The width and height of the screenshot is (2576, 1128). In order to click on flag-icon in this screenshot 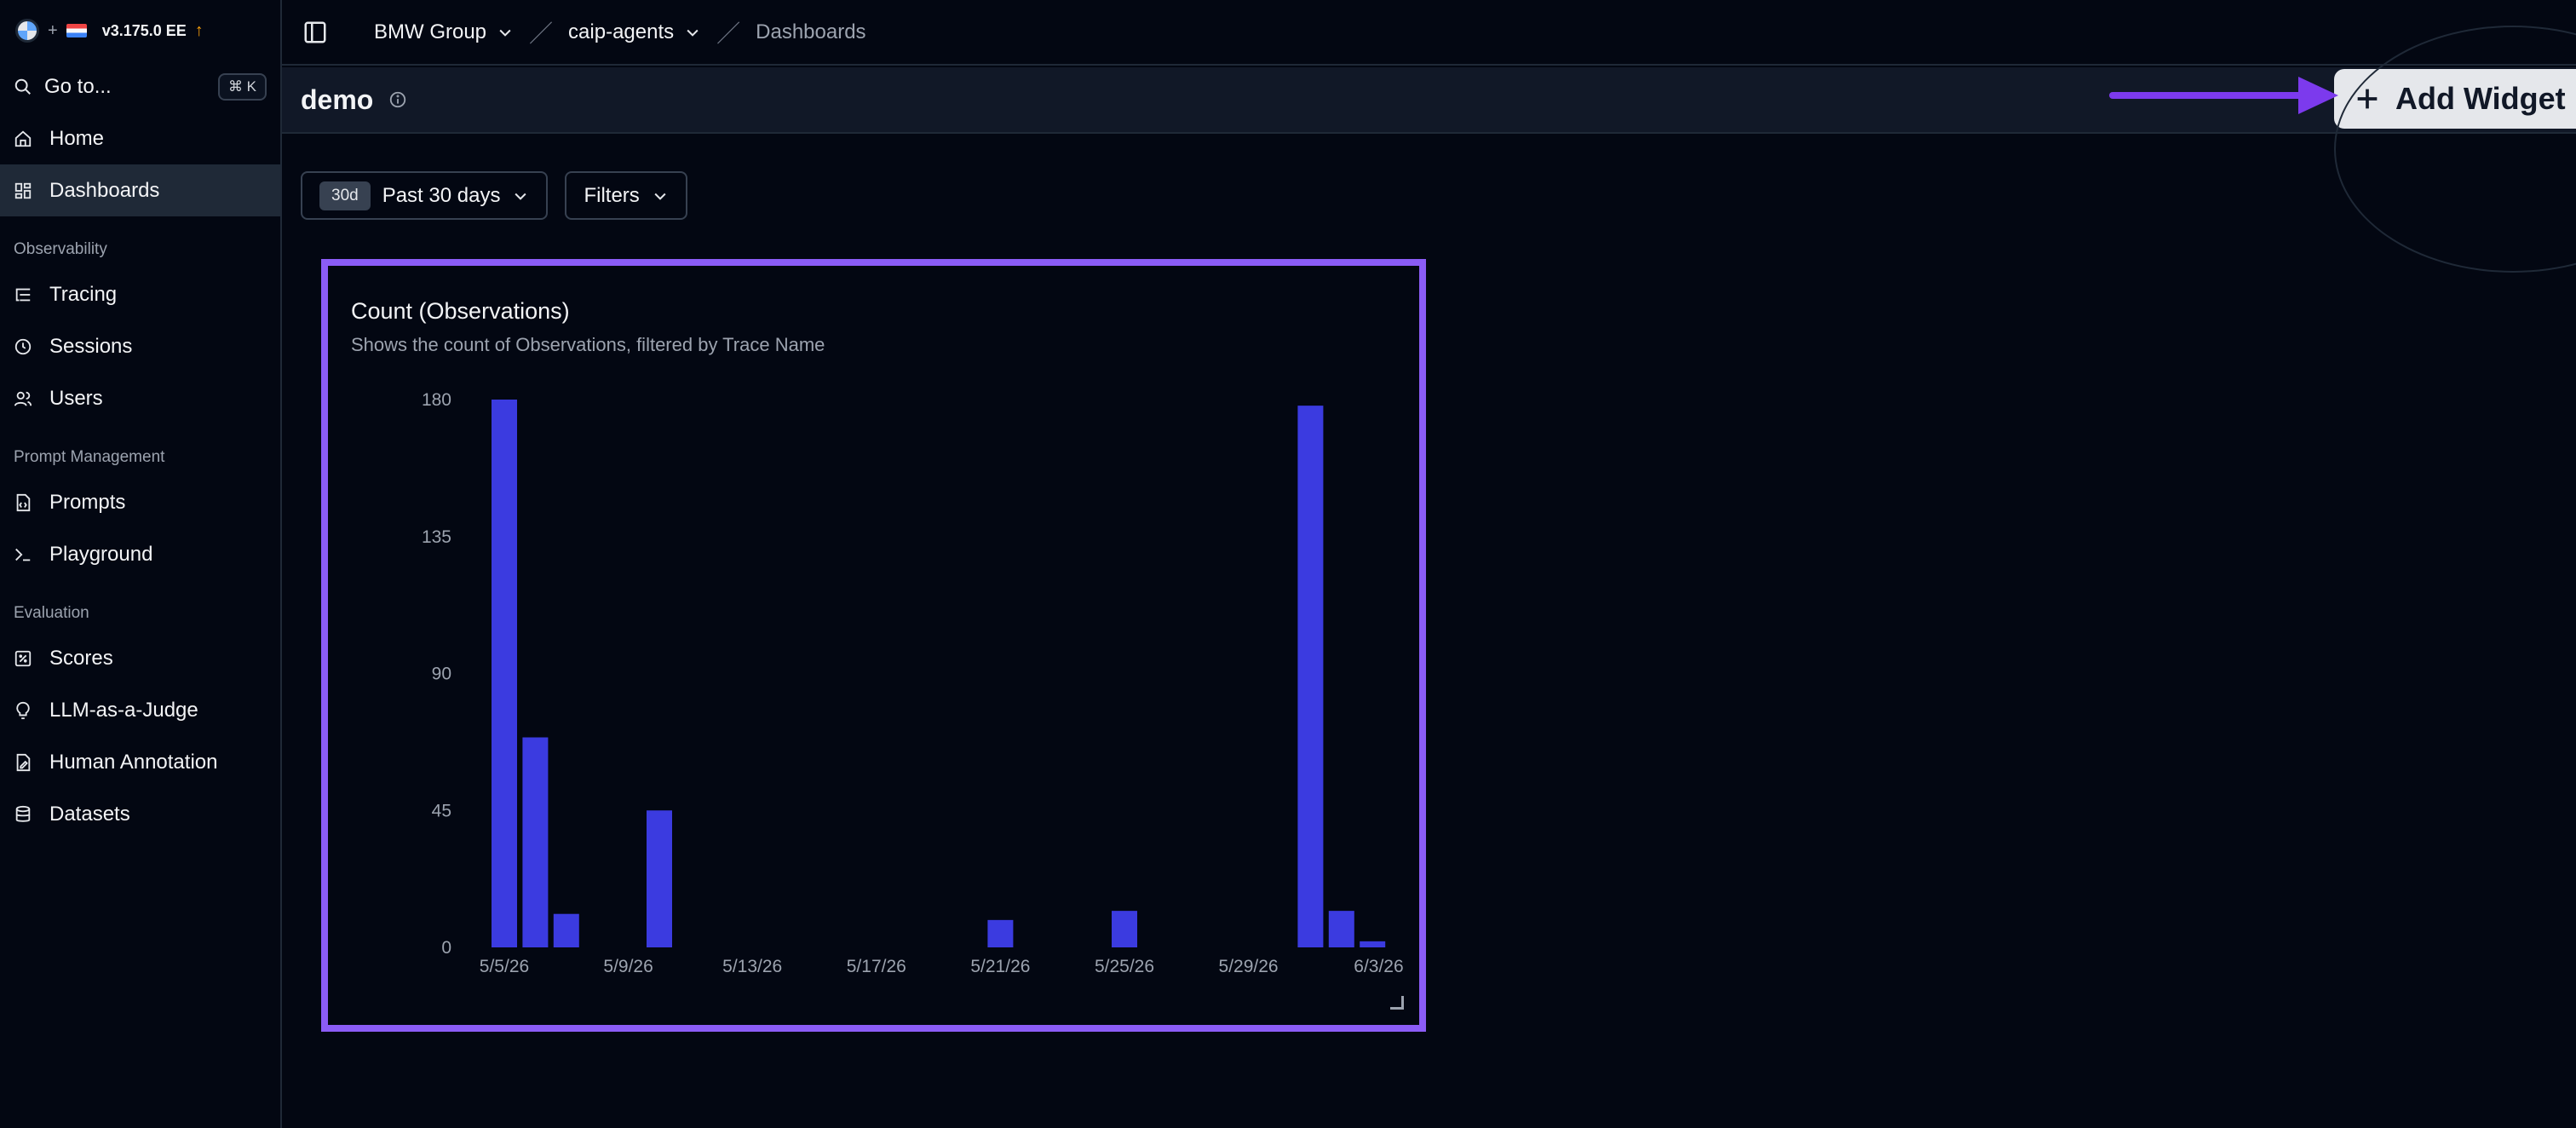, I will do `click(77, 30)`.